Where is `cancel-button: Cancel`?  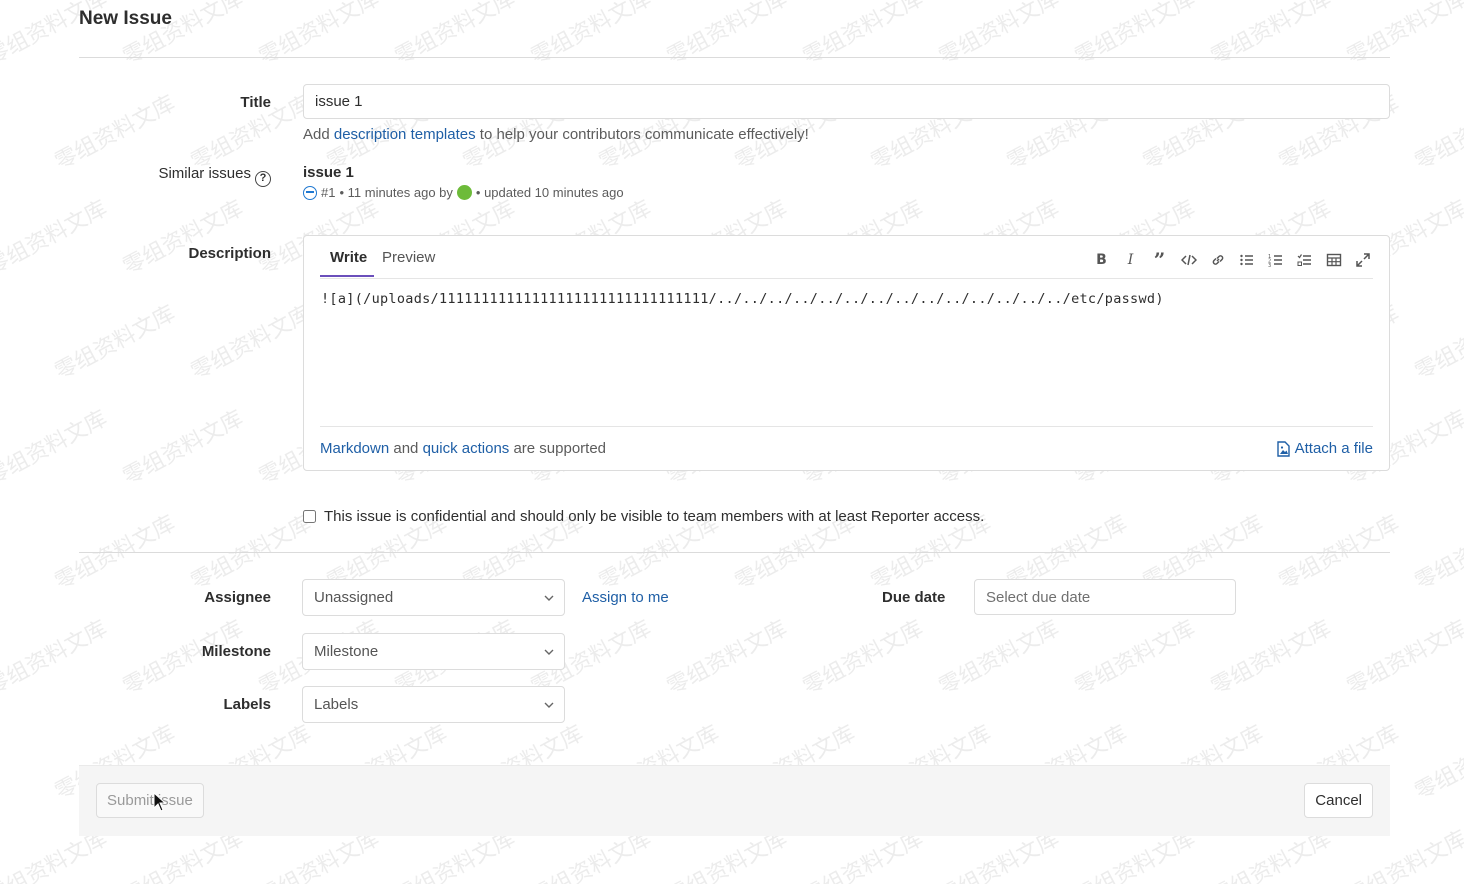 cancel-button: Cancel is located at coordinates (1338, 800).